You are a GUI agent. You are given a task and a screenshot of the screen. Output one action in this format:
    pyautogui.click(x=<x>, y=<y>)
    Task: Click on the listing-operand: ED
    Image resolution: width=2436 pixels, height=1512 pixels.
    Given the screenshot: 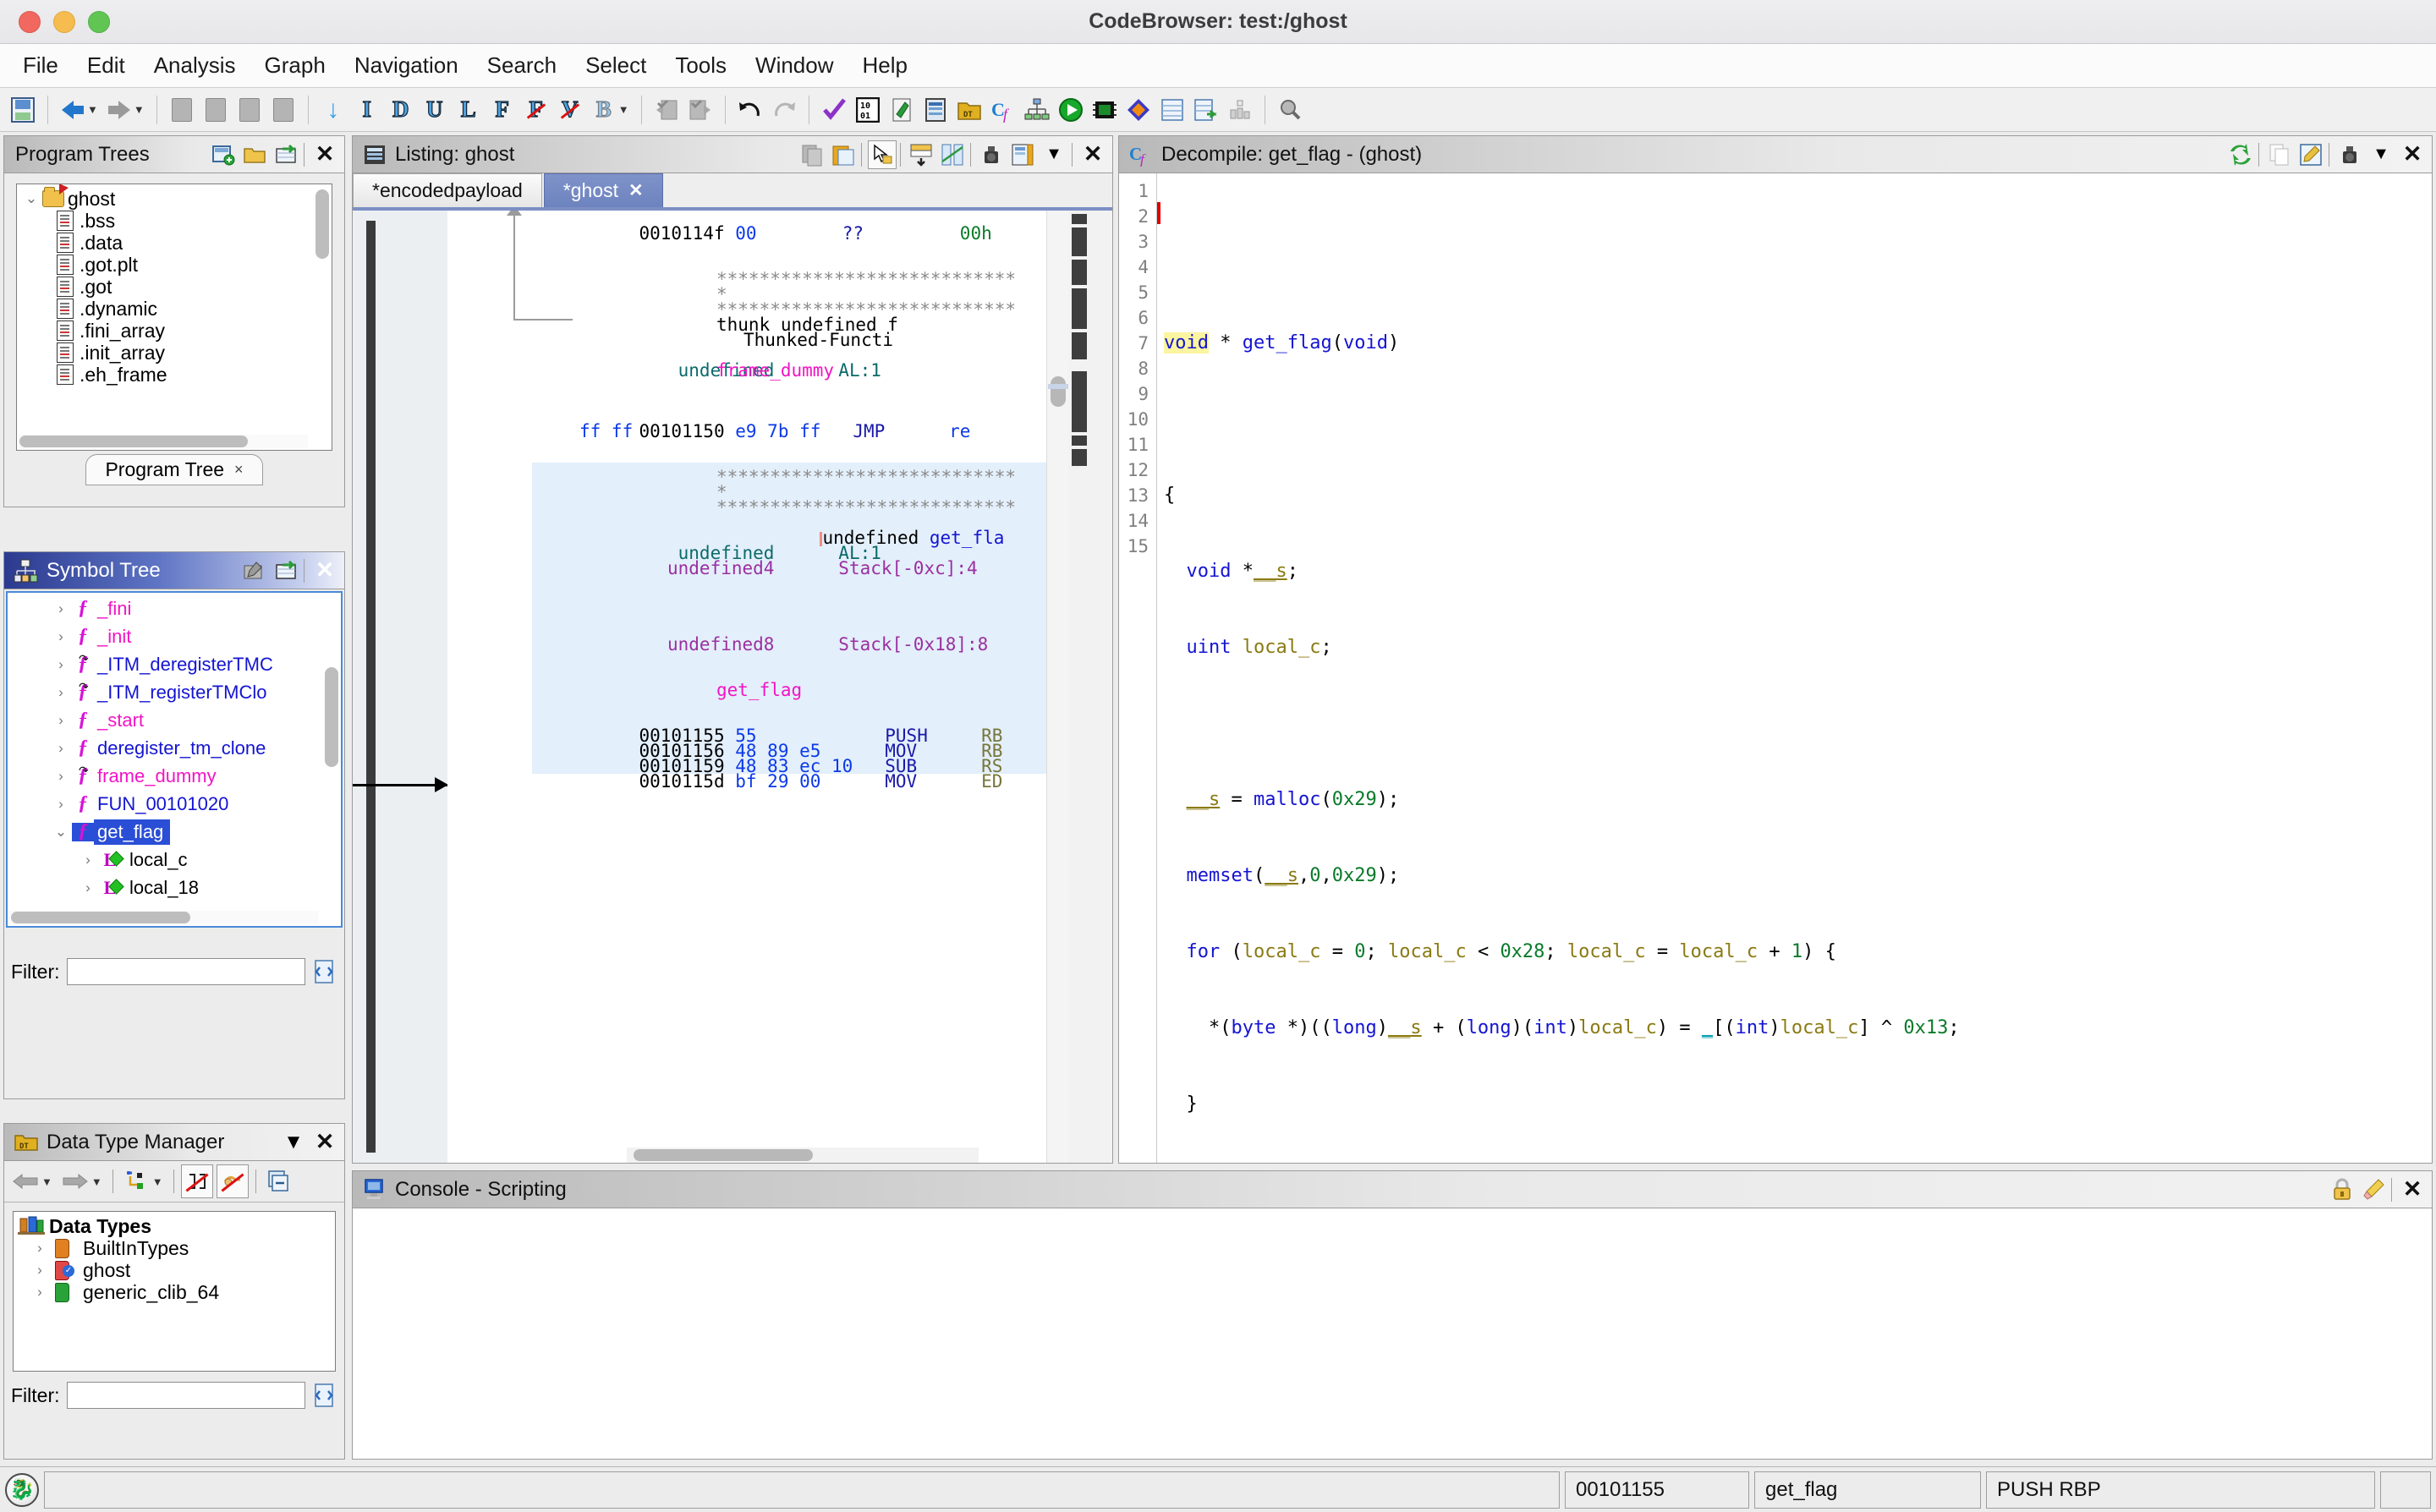 What is the action you would take?
    pyautogui.click(x=992, y=781)
    